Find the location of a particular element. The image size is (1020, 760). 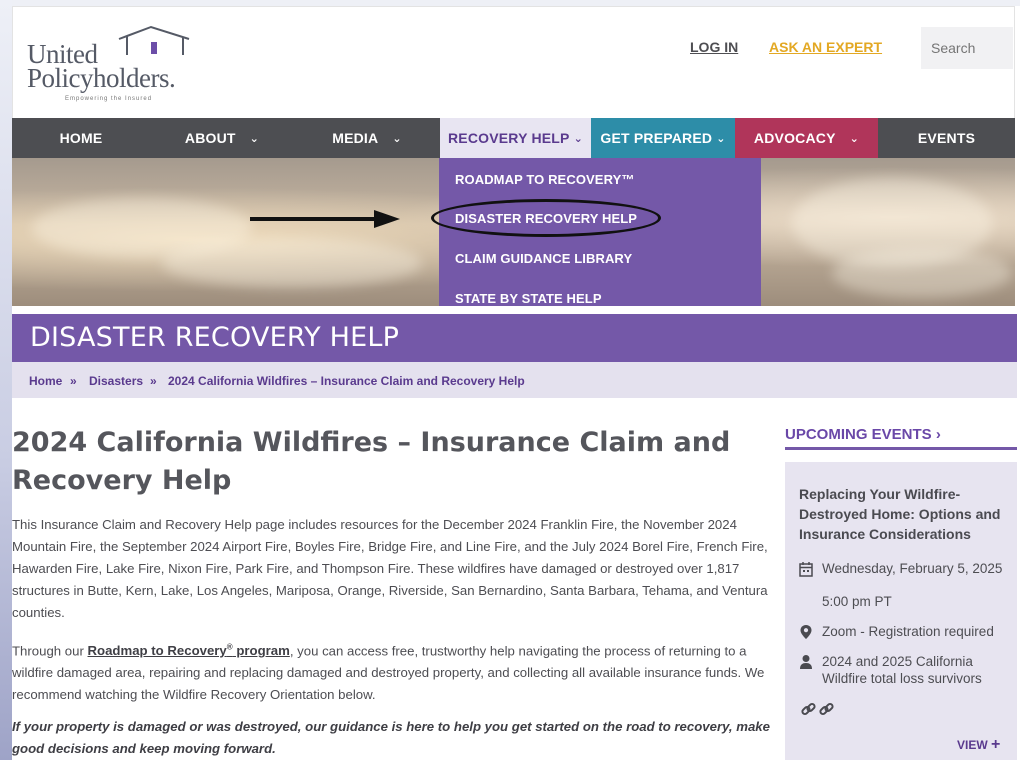

nav-recovery-help: RECOVERY HELP ⌄ is located at coordinates (515, 138).